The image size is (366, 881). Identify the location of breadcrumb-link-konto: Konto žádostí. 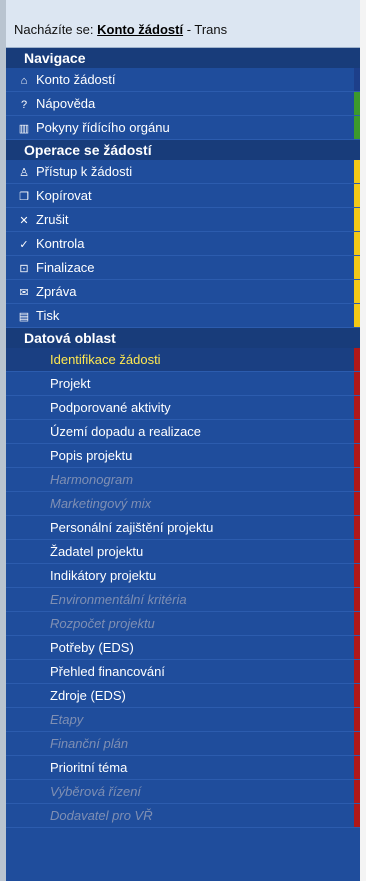
(140, 29).